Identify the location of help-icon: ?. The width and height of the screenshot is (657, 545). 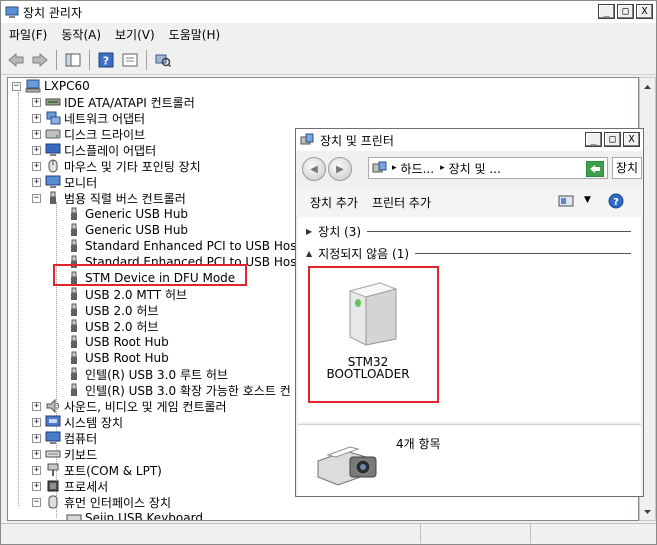
(616, 201).